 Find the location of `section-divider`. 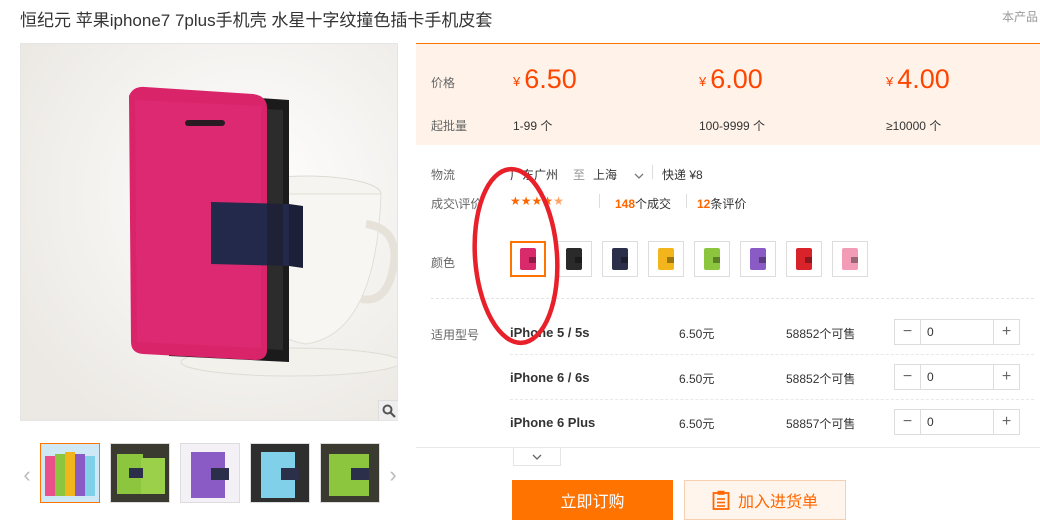

section-divider is located at coordinates (732, 298).